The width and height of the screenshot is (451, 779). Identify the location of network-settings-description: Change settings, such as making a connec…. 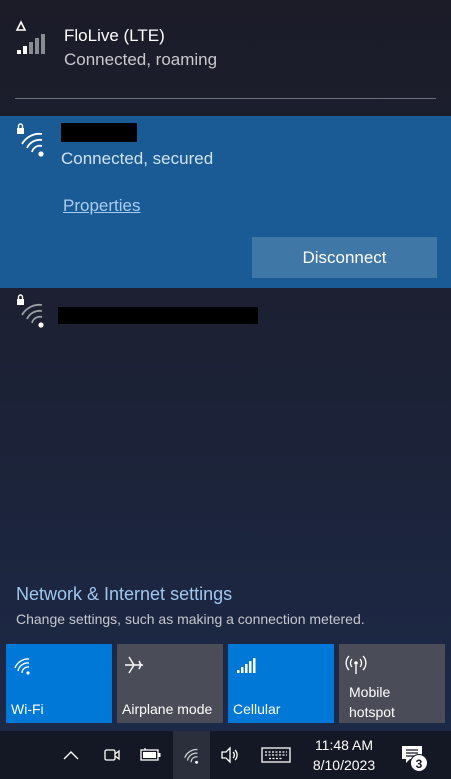
(190, 619).